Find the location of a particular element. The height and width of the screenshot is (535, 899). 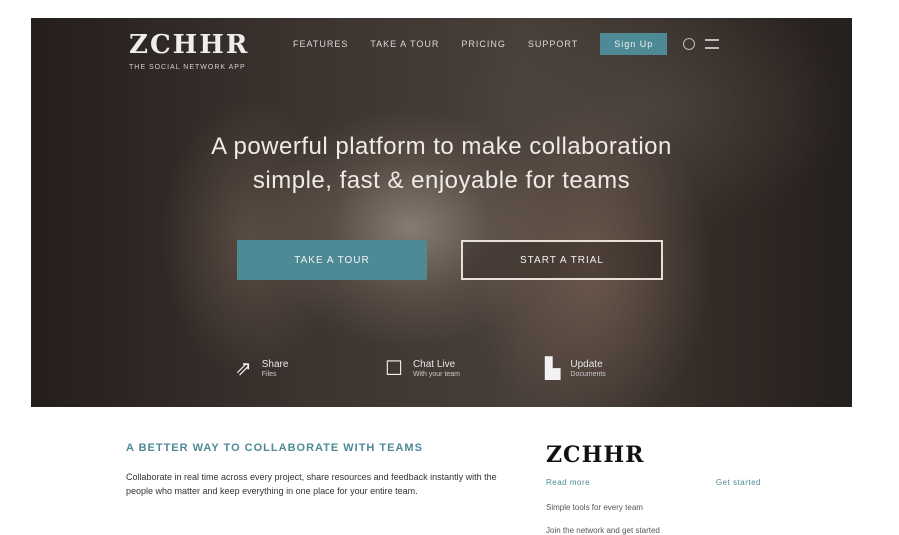

feature-sub: Files is located at coordinates (269, 374).